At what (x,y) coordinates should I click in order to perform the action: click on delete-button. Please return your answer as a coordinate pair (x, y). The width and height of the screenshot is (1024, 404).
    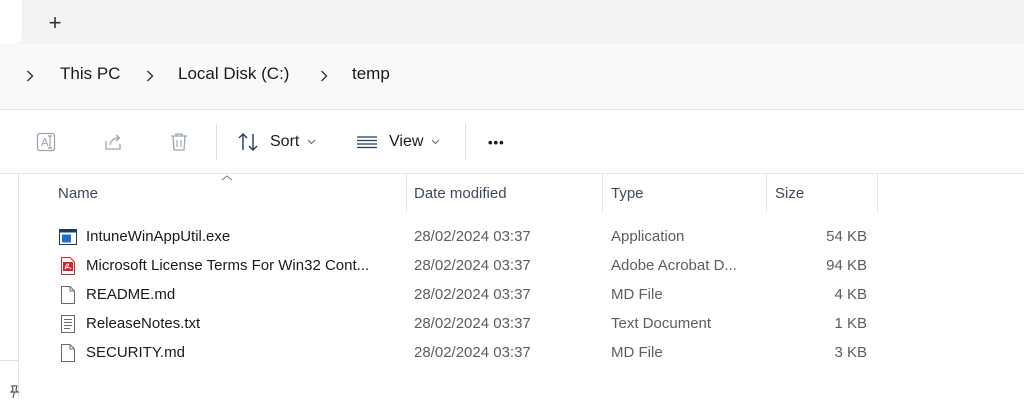
    Looking at the image, I should click on (179, 142).